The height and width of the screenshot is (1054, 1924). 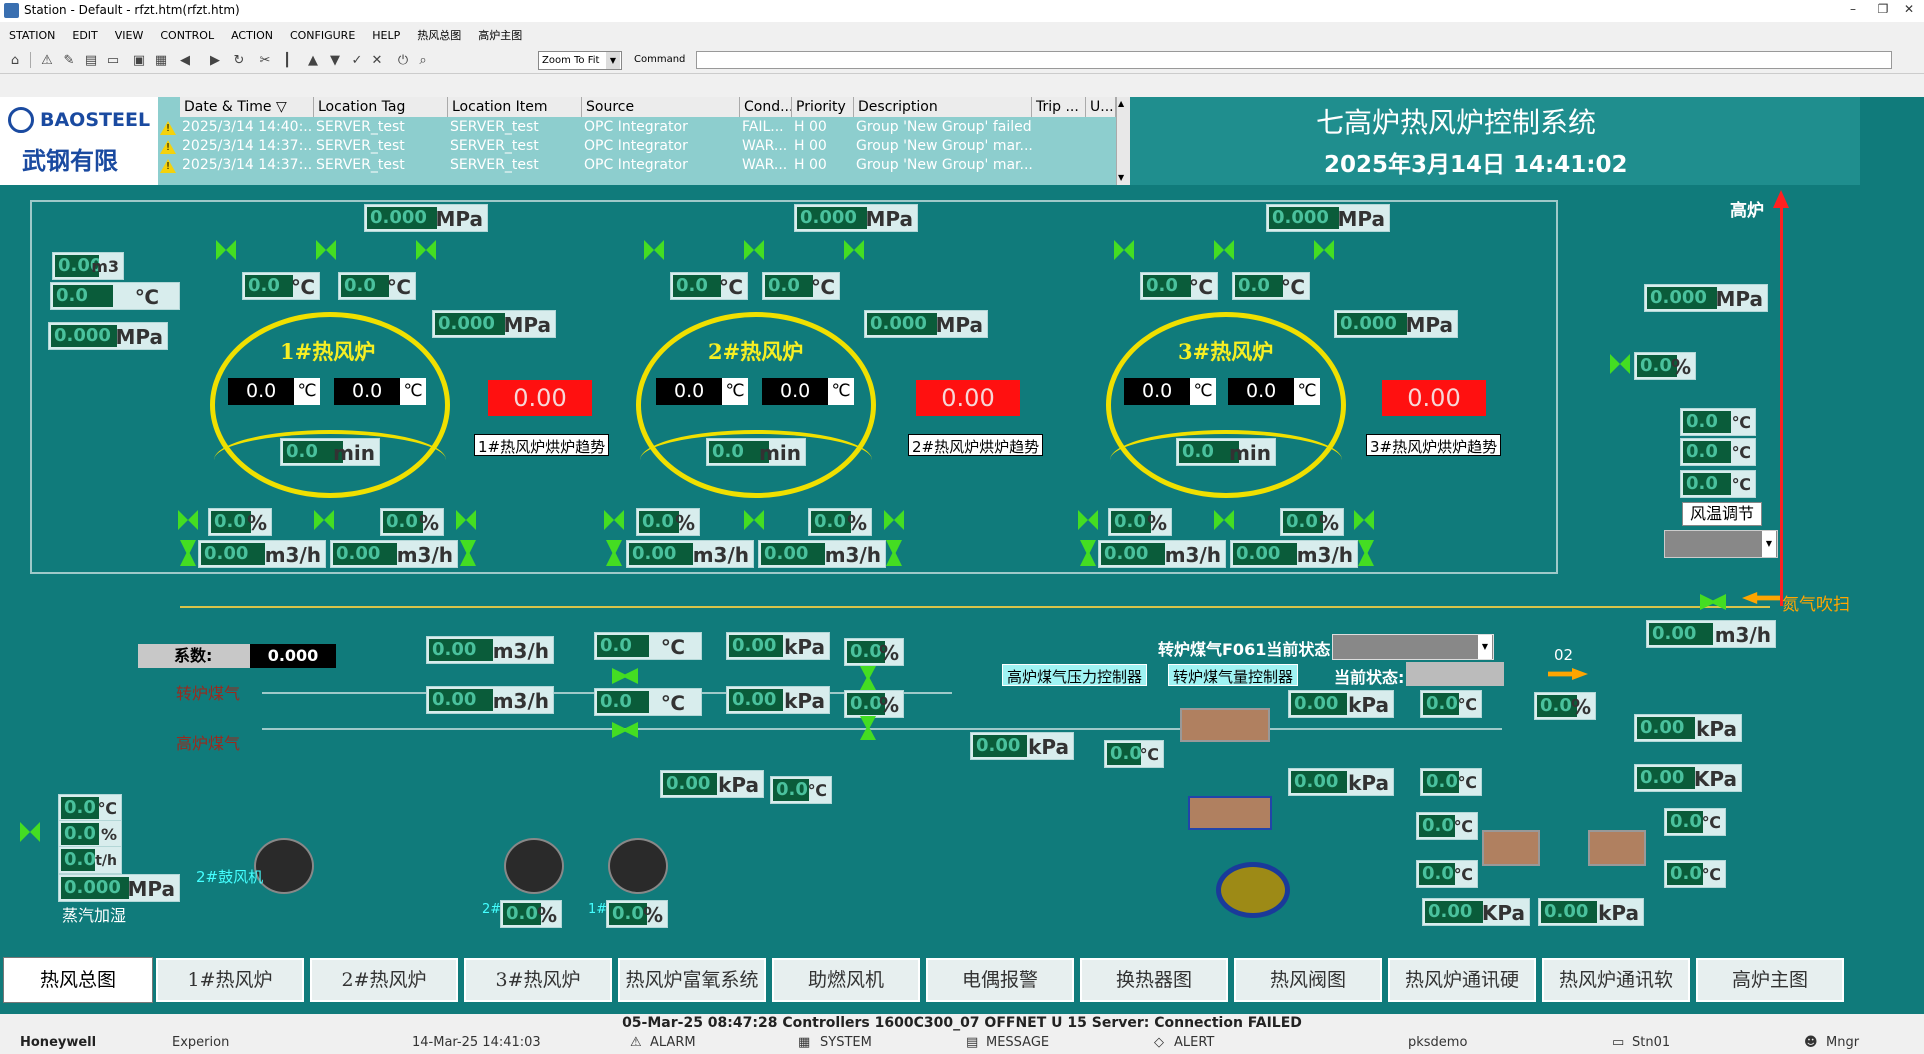 What do you see at coordinates (823, 107) in the screenshot?
I see `col-priority: Priority` at bounding box center [823, 107].